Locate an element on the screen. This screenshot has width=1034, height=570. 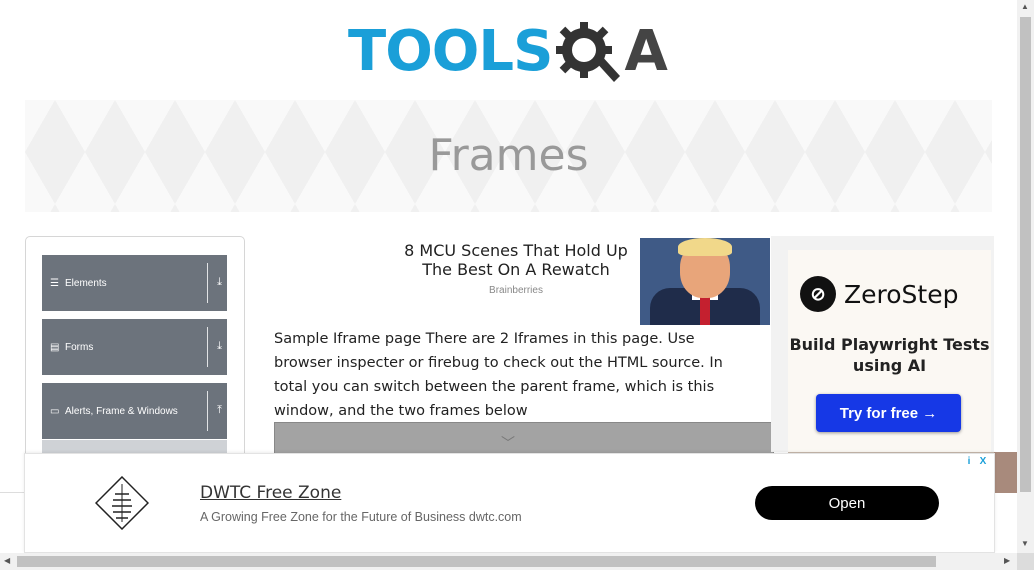
window-icon: ▭ is located at coordinates (55, 411).